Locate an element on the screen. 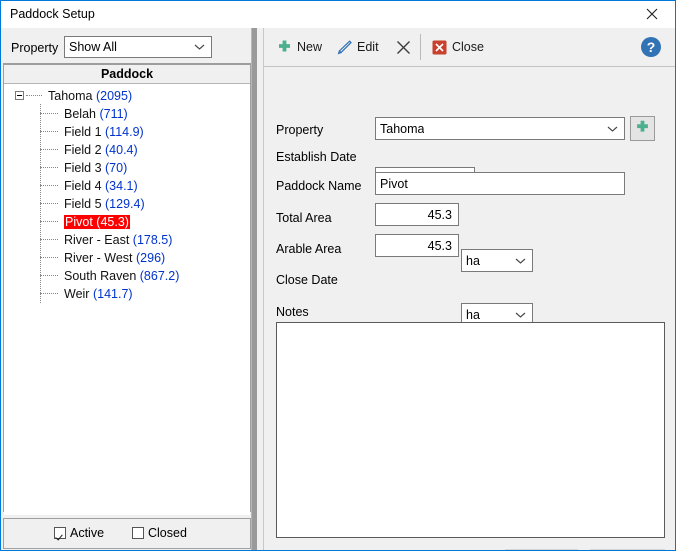  help-button: ? is located at coordinates (651, 47).